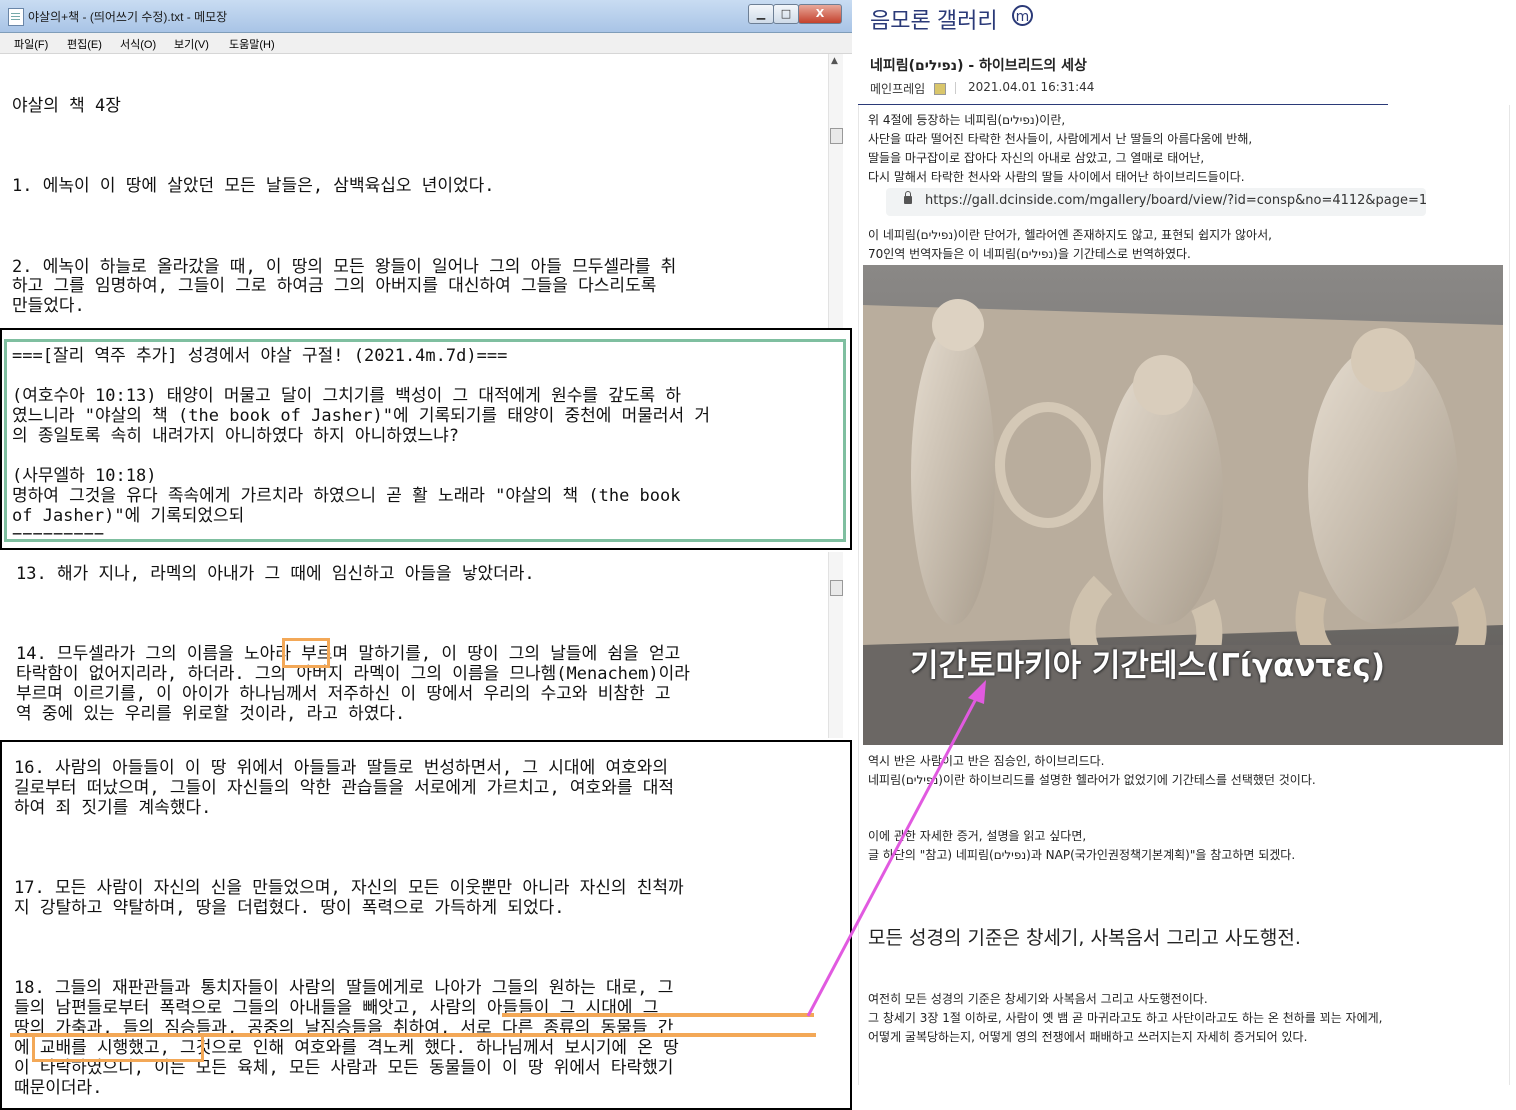 This screenshot has width=1516, height=1110. I want to click on vertical-scrollbar: ▲, so click(835, 191).